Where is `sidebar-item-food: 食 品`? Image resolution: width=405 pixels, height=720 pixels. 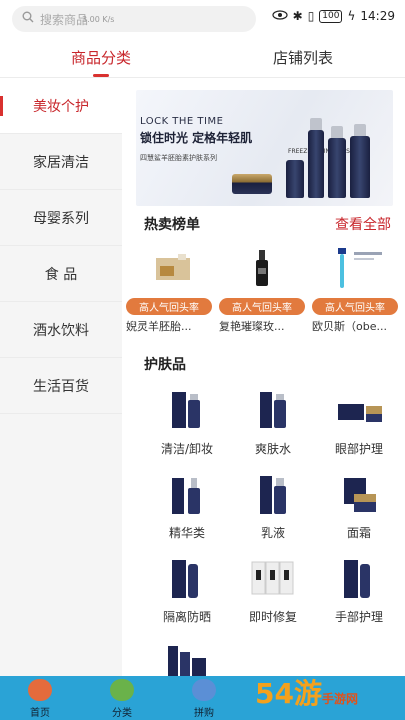 sidebar-item-food: 食 品 is located at coordinates (61, 274).